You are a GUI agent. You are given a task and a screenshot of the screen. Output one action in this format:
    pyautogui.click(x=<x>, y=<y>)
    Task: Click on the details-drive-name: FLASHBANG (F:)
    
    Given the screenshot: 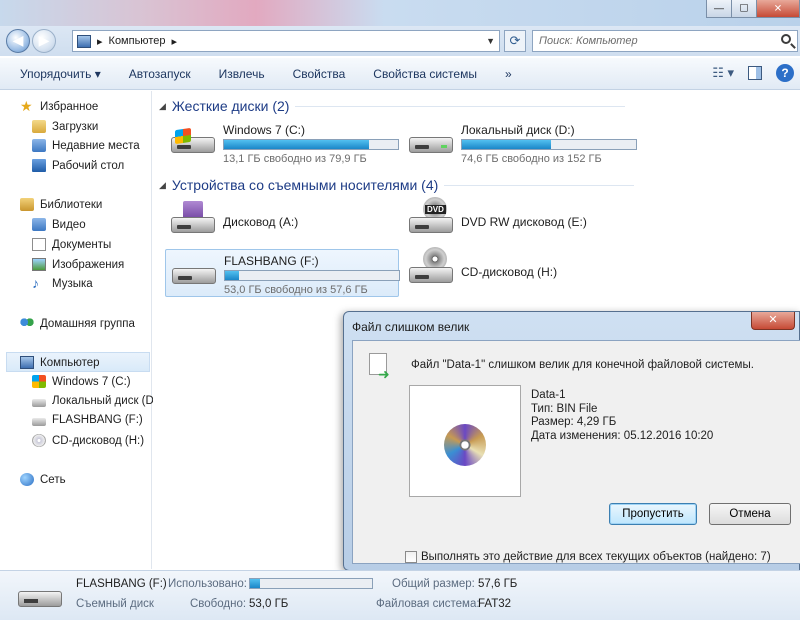 What is the action you would take?
    pyautogui.click(x=121, y=584)
    